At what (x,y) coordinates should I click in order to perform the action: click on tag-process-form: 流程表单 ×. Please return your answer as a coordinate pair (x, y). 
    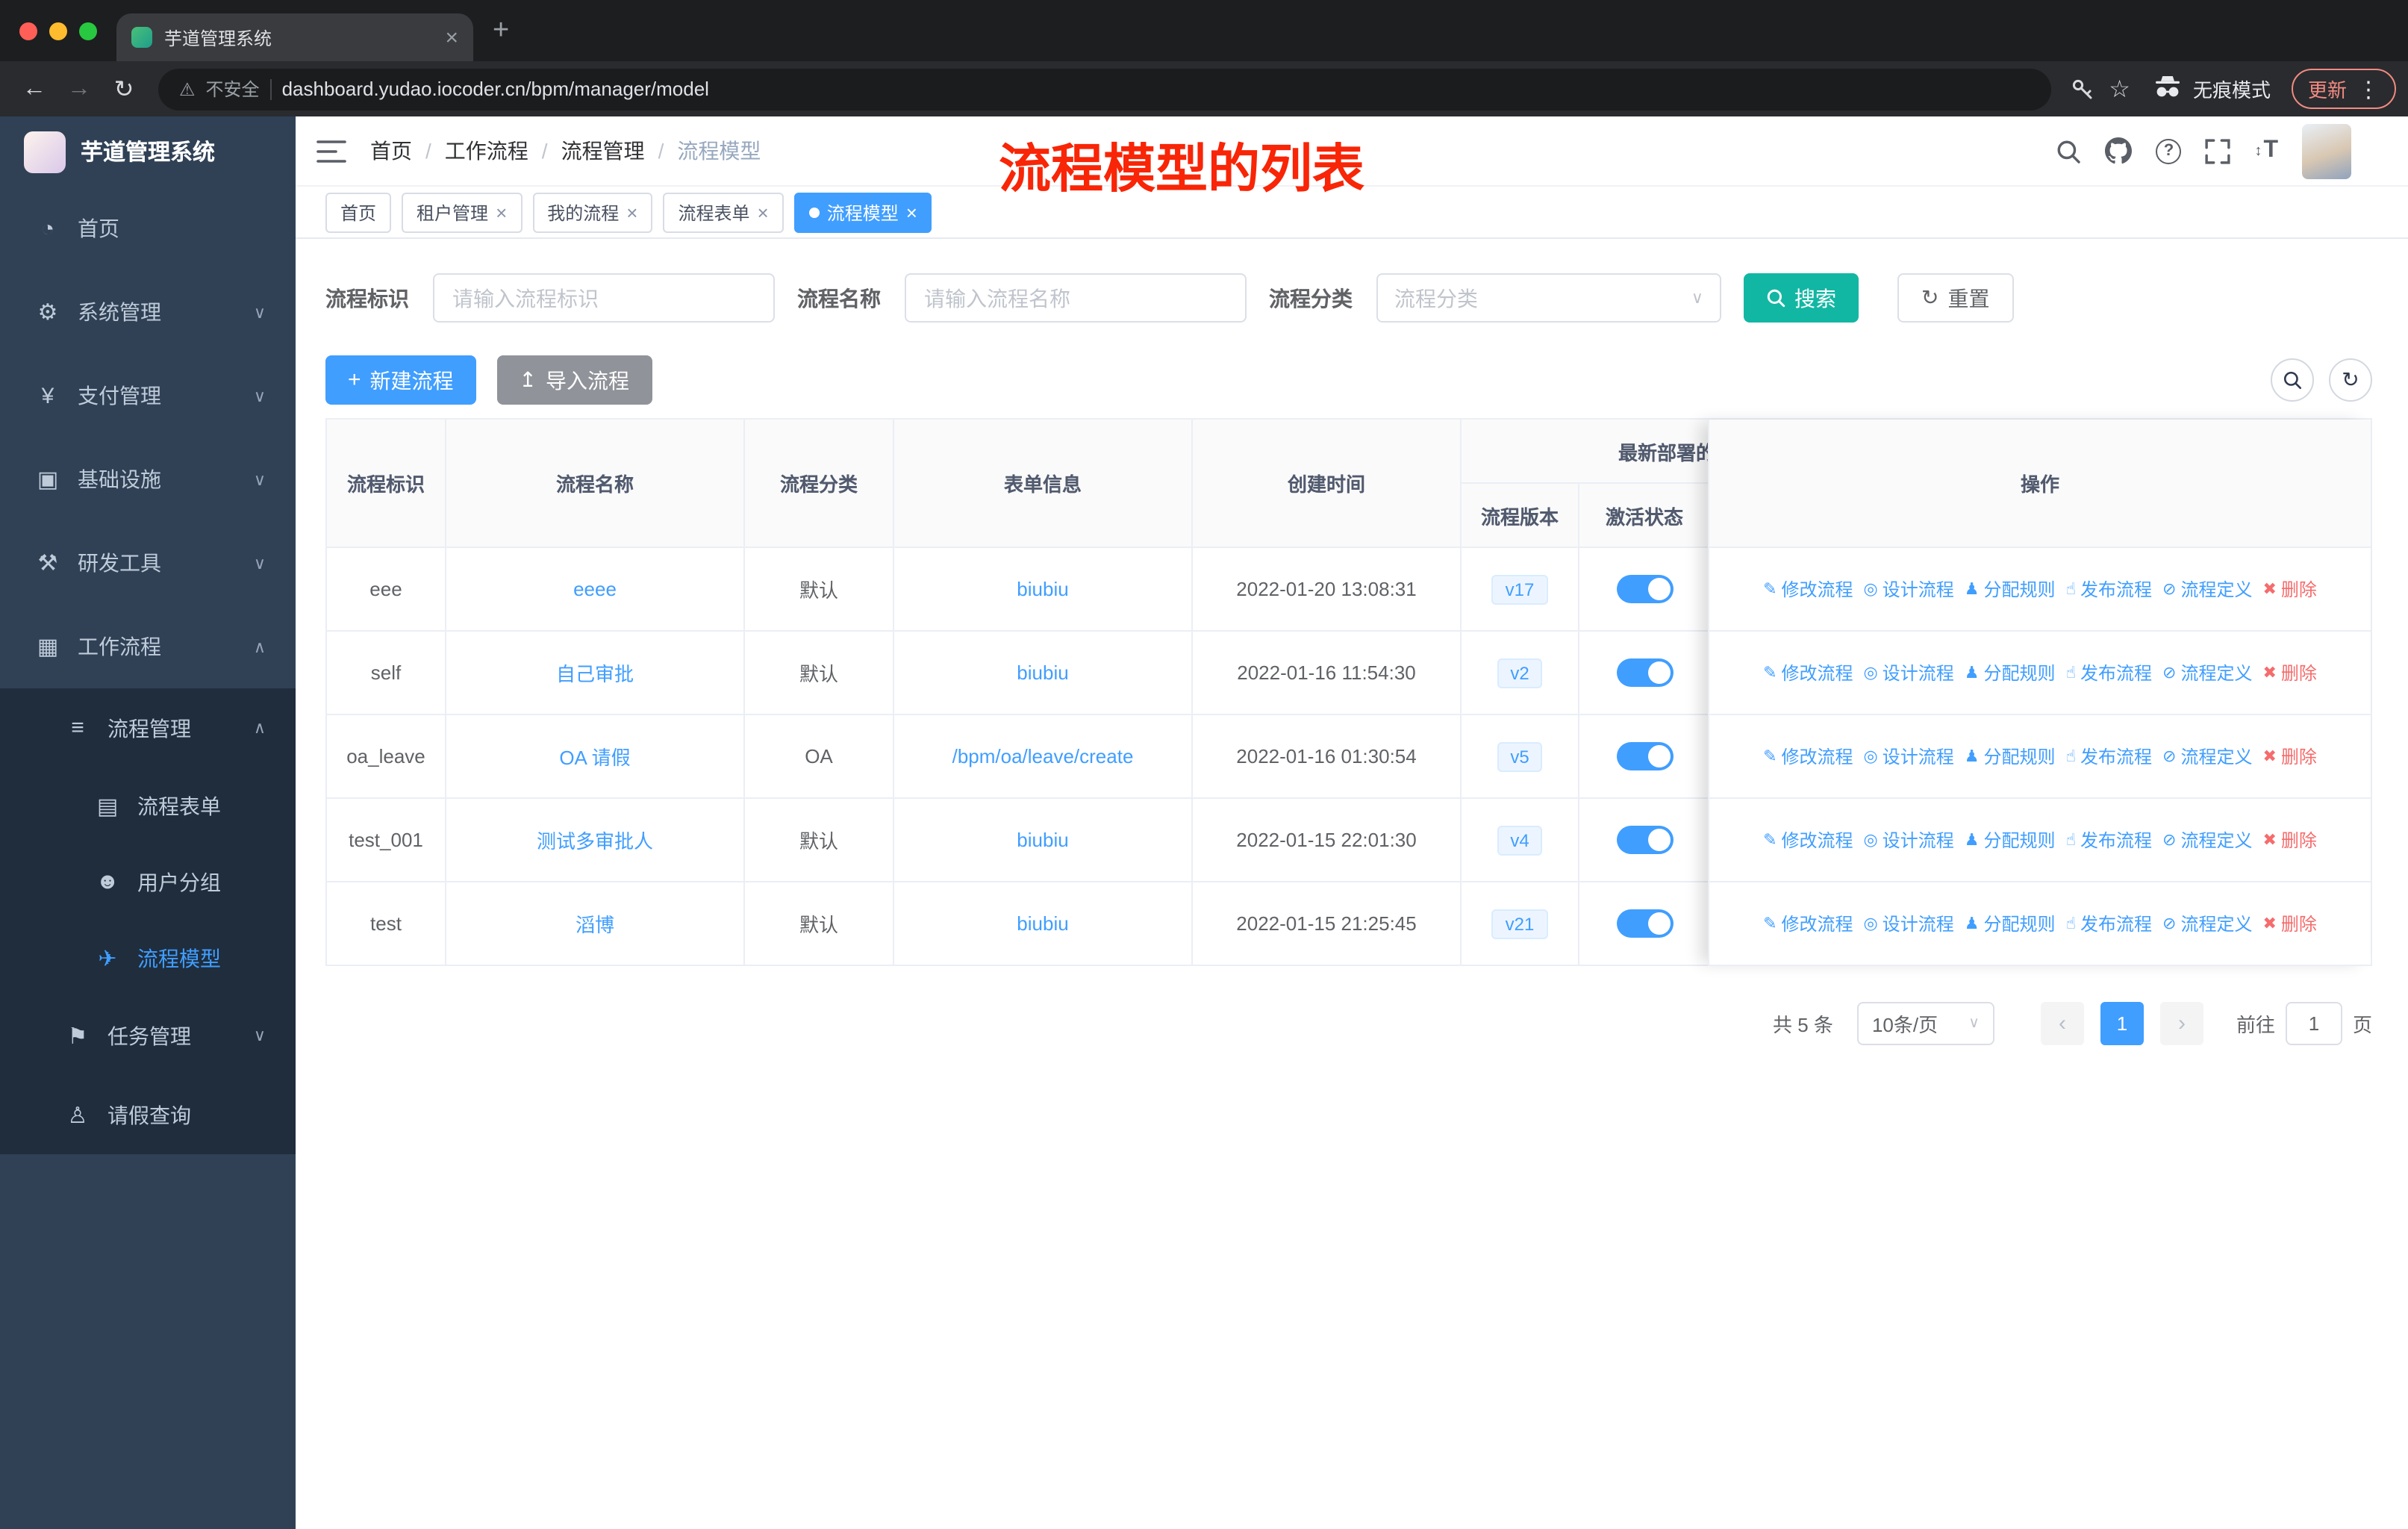
    Looking at the image, I should click on (723, 212).